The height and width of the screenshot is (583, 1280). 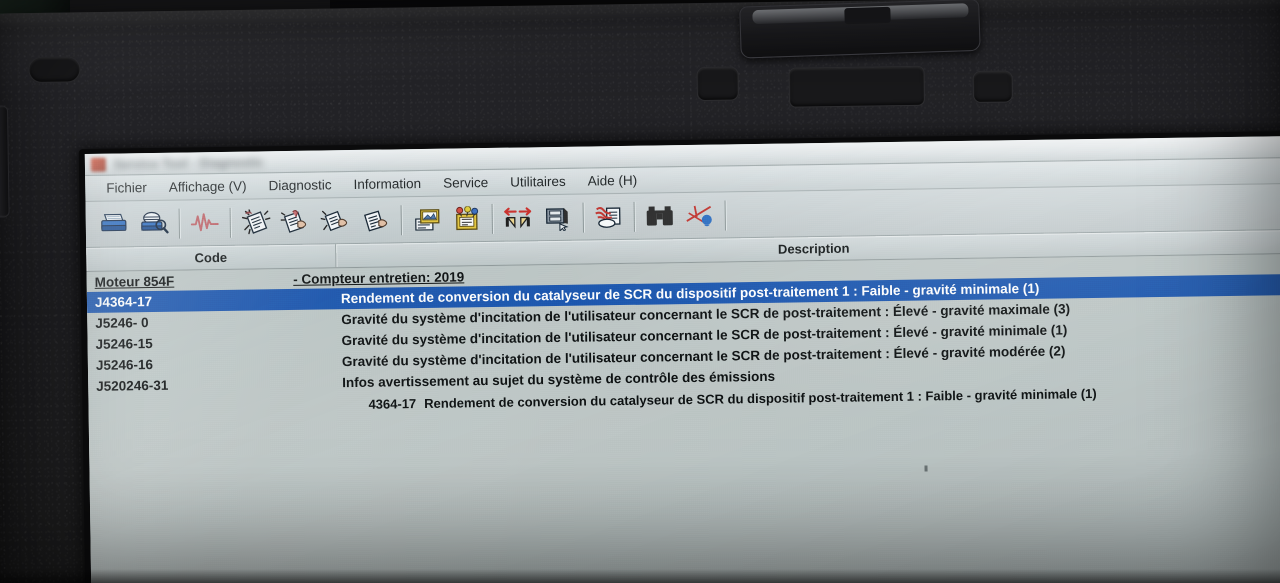 I want to click on row-code: J5246- 0, so click(x=122, y=323).